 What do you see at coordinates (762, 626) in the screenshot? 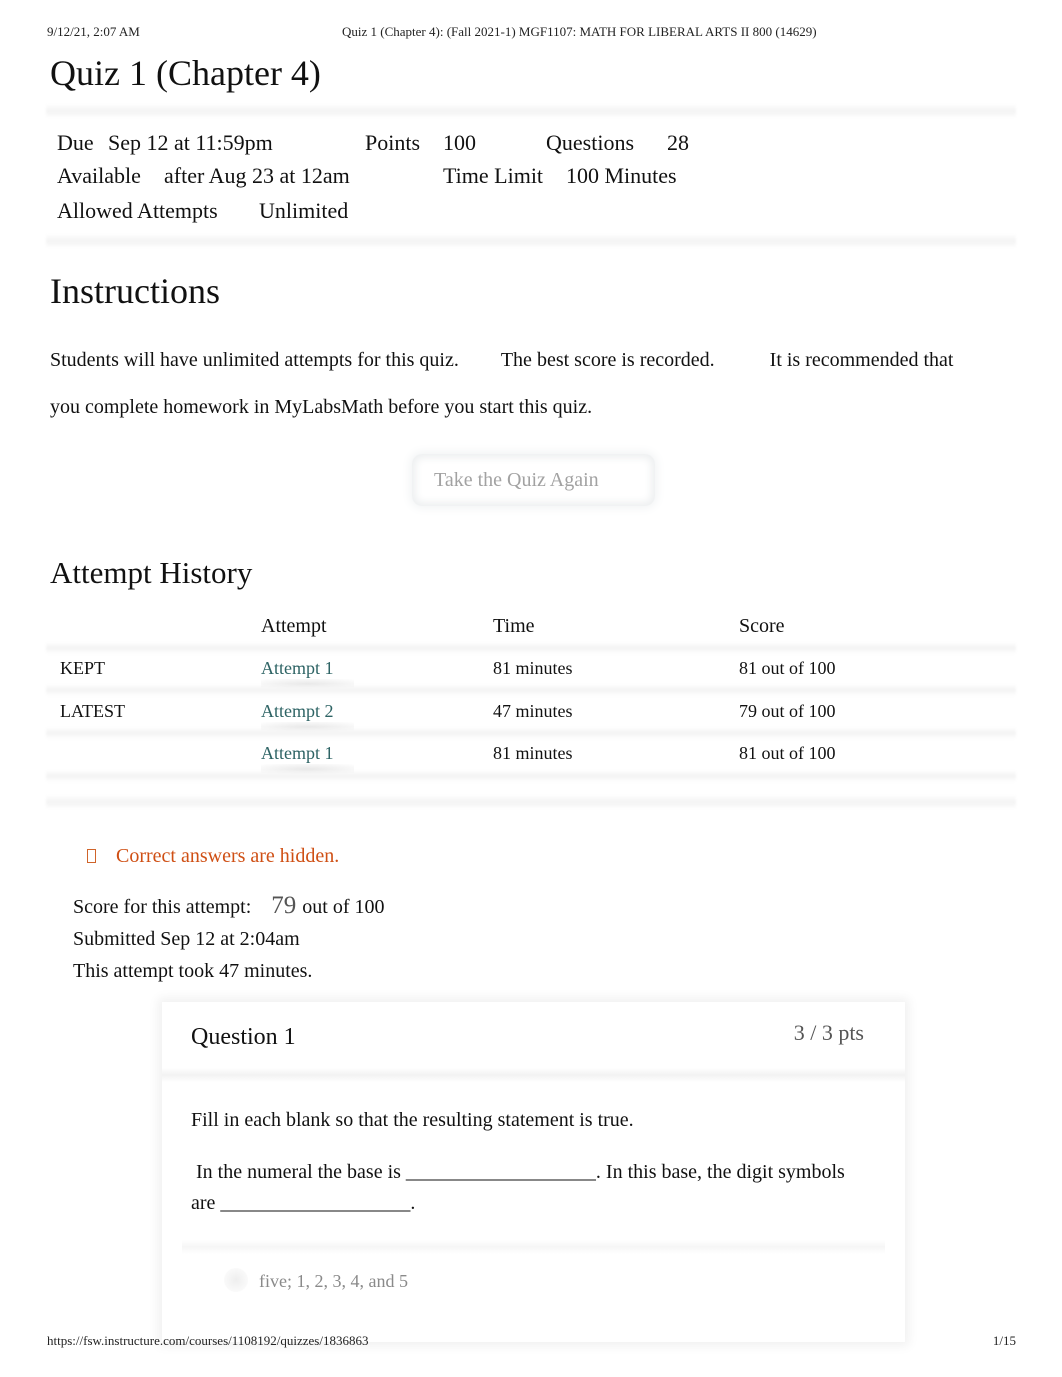
I see `column-header-score: Score` at bounding box center [762, 626].